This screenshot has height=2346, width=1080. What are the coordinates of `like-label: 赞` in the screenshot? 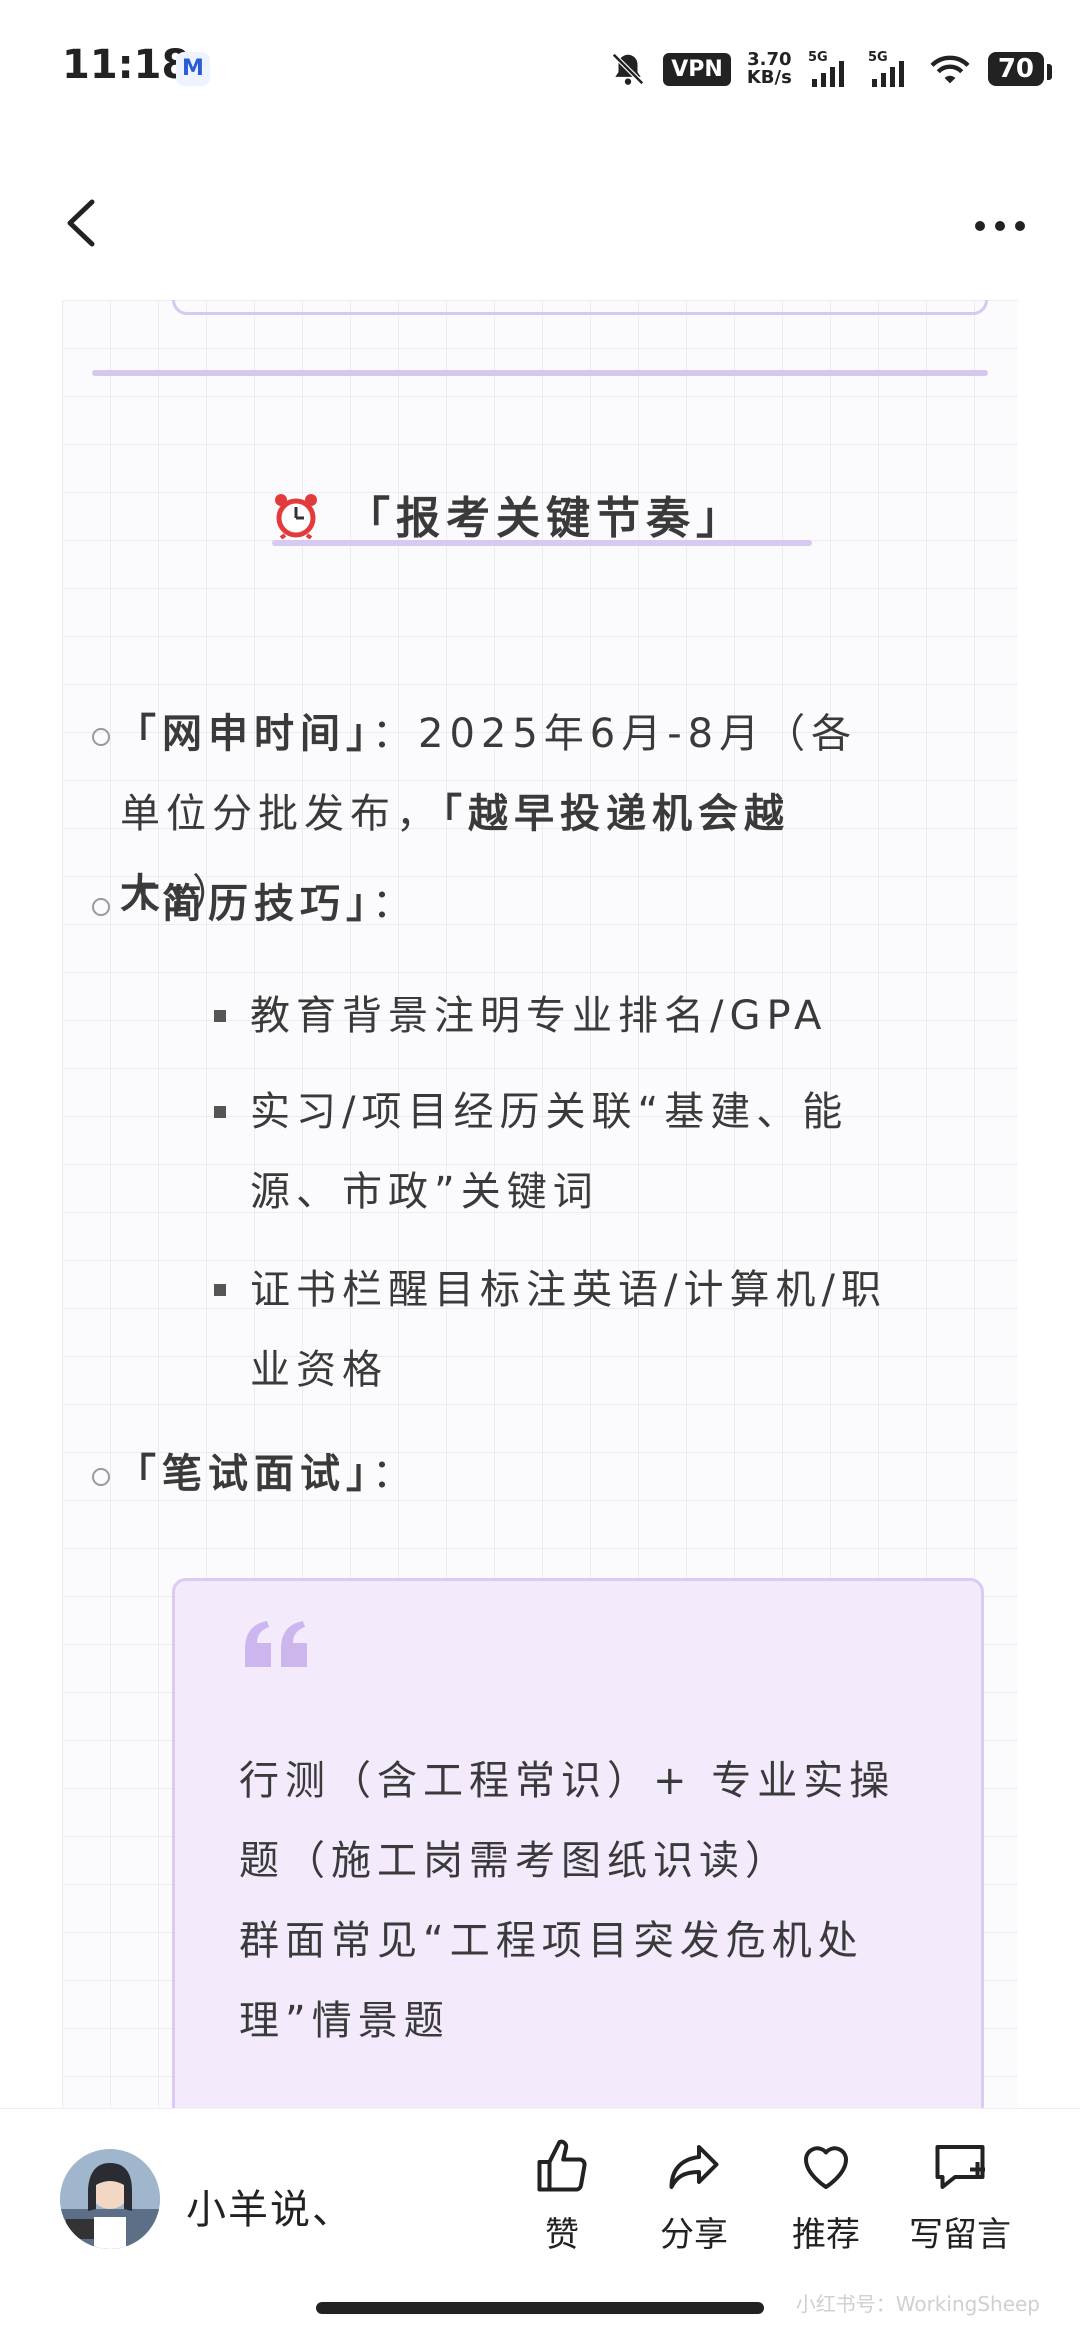 It's located at (562, 2235).